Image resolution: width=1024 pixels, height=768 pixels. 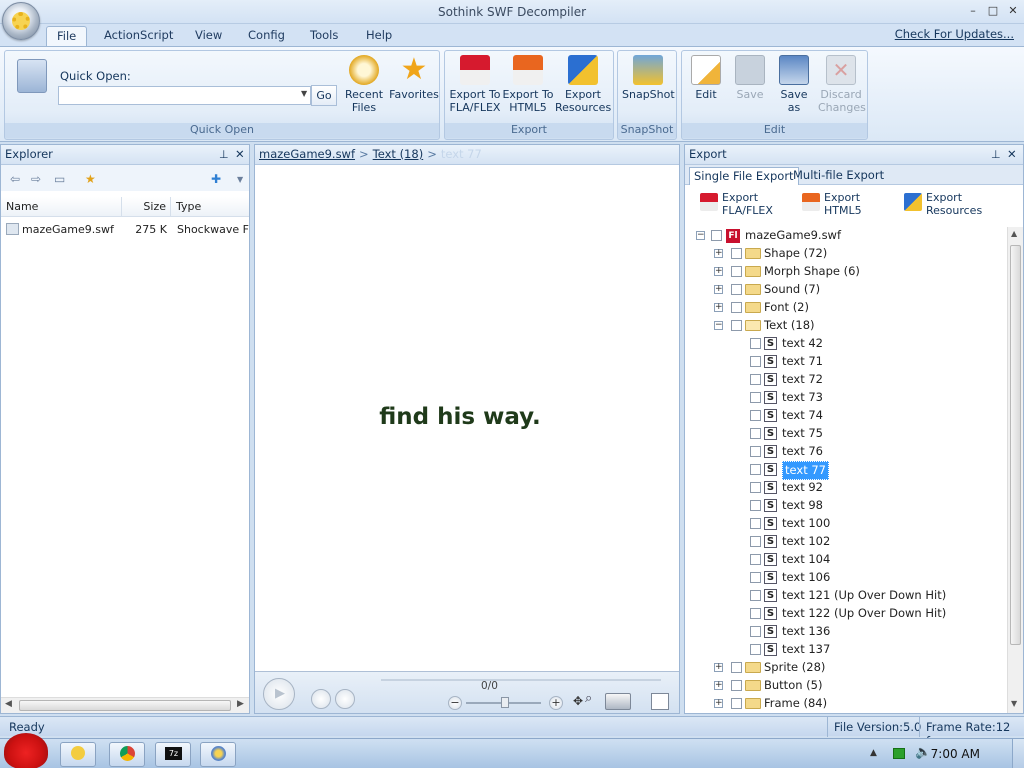 What do you see at coordinates (218, 754) in the screenshot?
I see `taskbar-swf-decompiler-button` at bounding box center [218, 754].